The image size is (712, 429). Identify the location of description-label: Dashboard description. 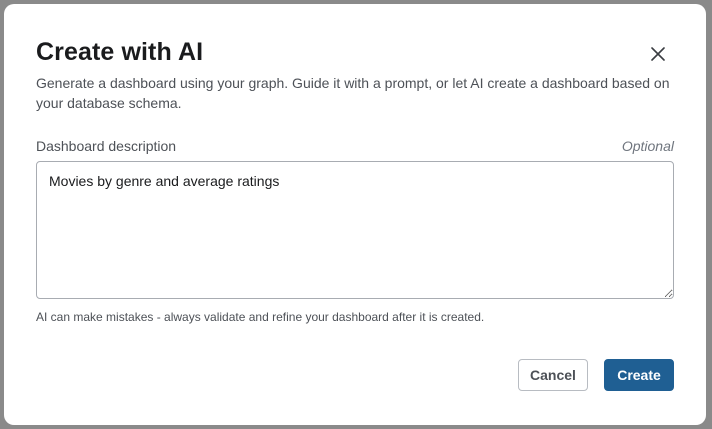
(106, 146).